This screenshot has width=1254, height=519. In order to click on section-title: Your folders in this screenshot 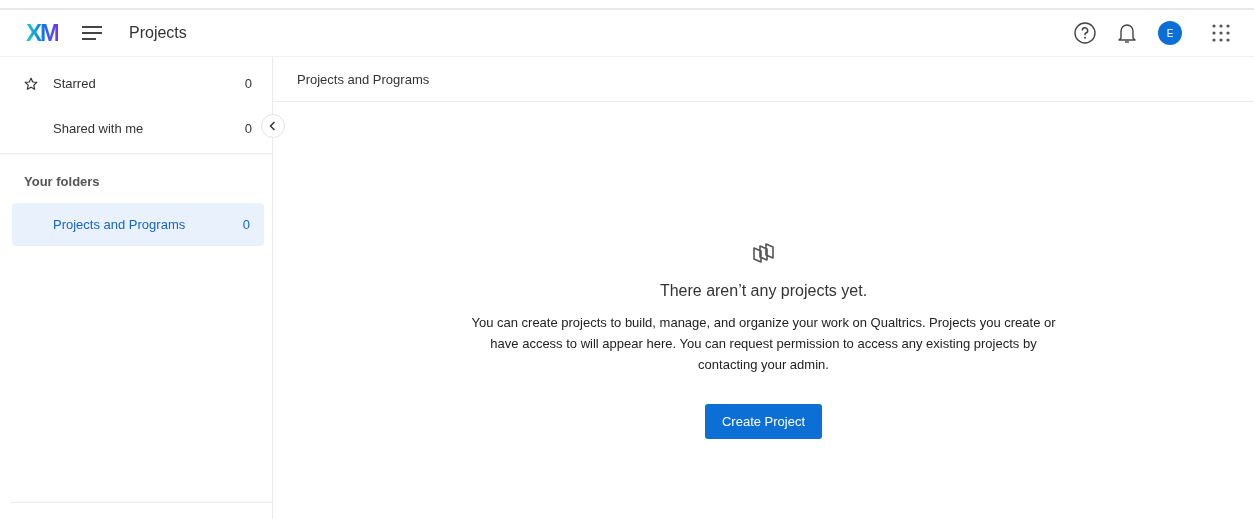, I will do `click(62, 182)`.